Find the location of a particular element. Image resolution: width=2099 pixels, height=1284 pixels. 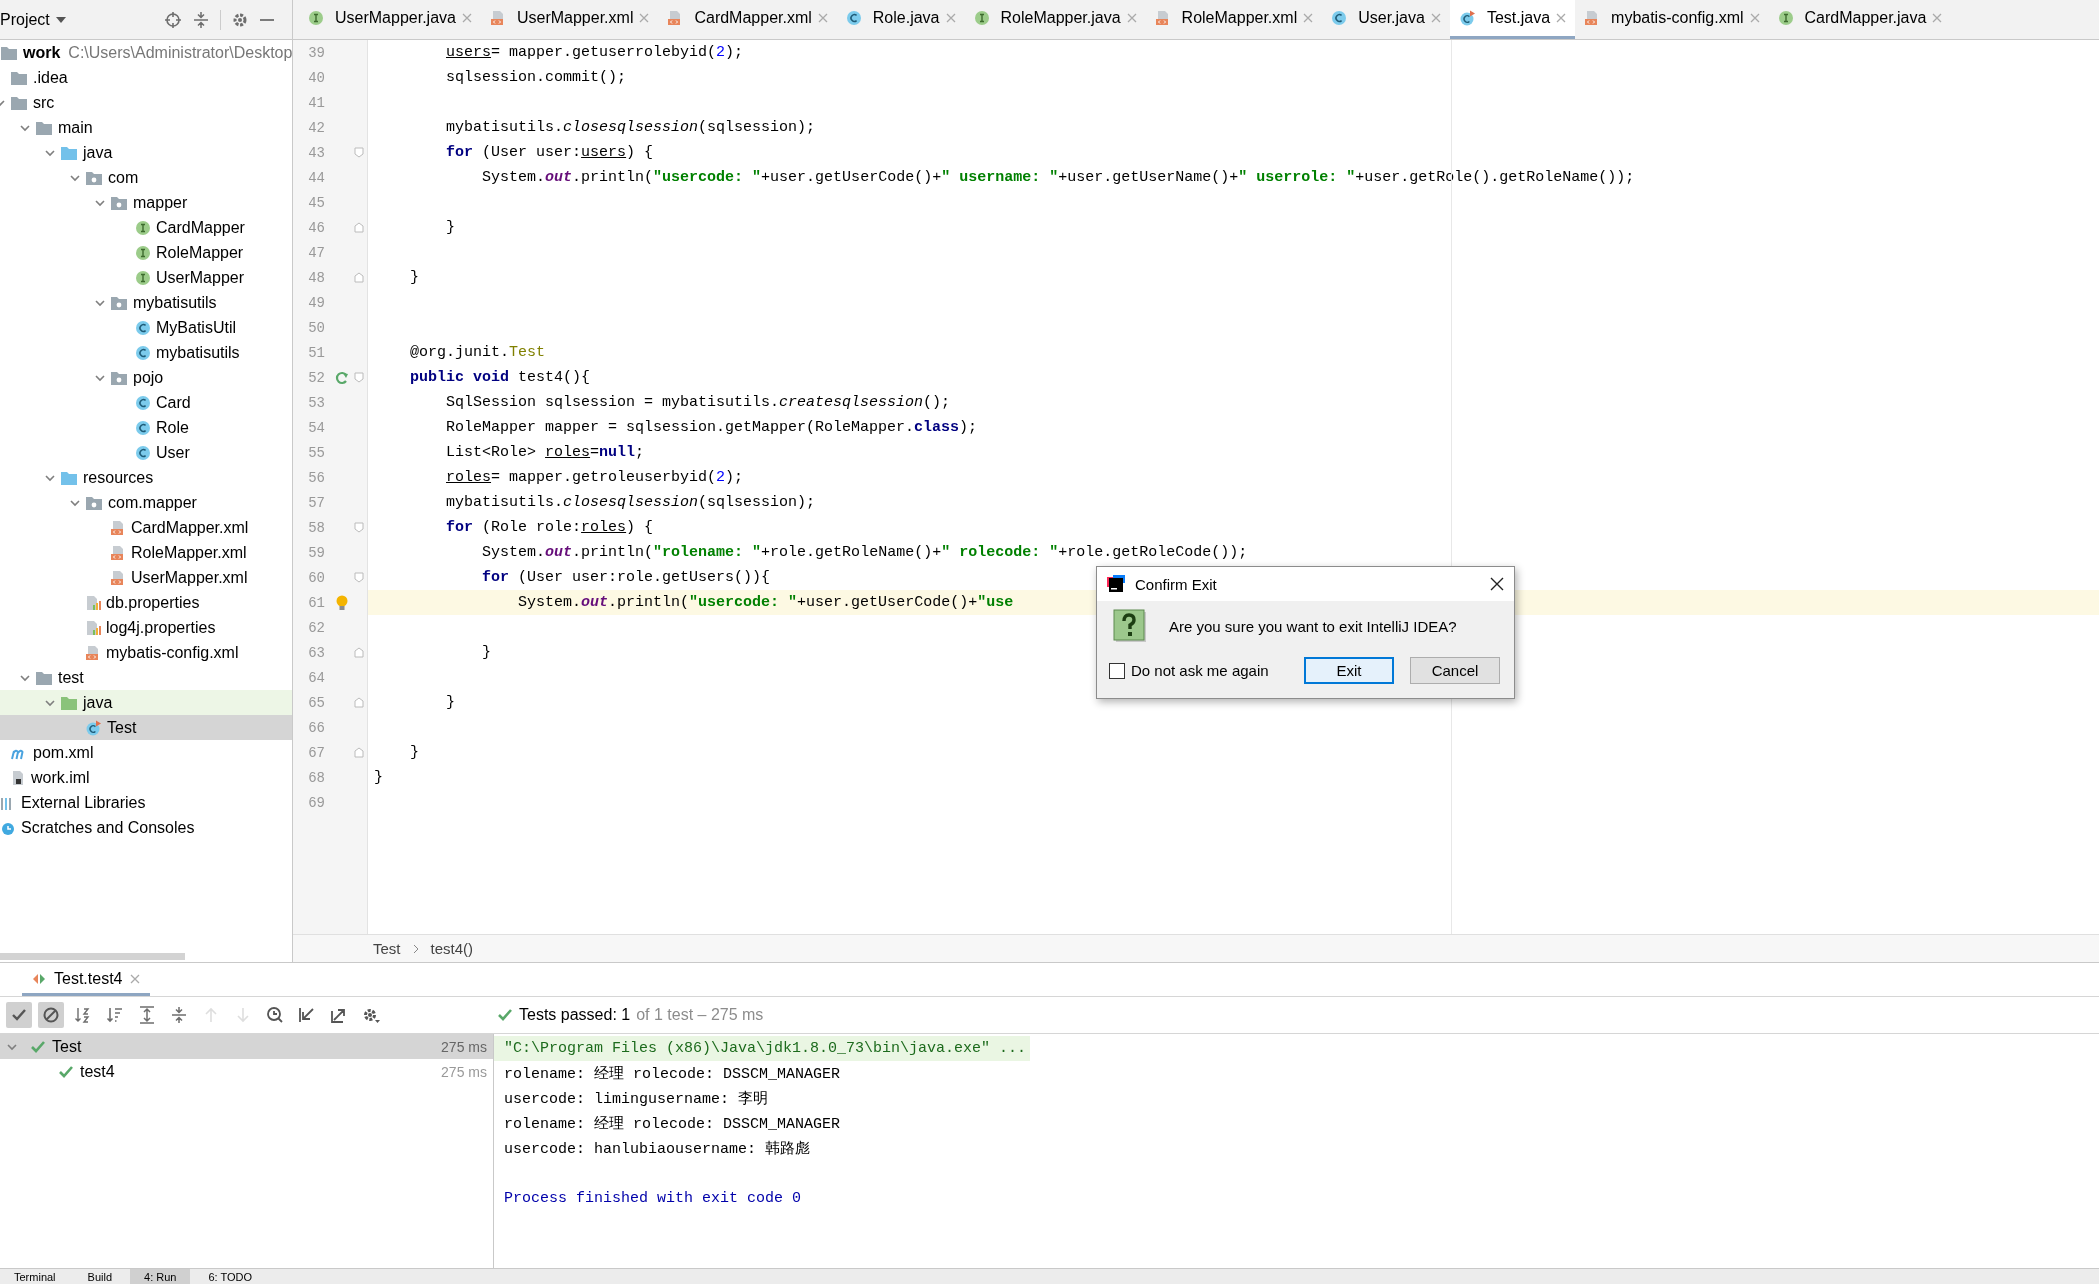

tree-item: MyBatisUtil is located at coordinates (146, 327).